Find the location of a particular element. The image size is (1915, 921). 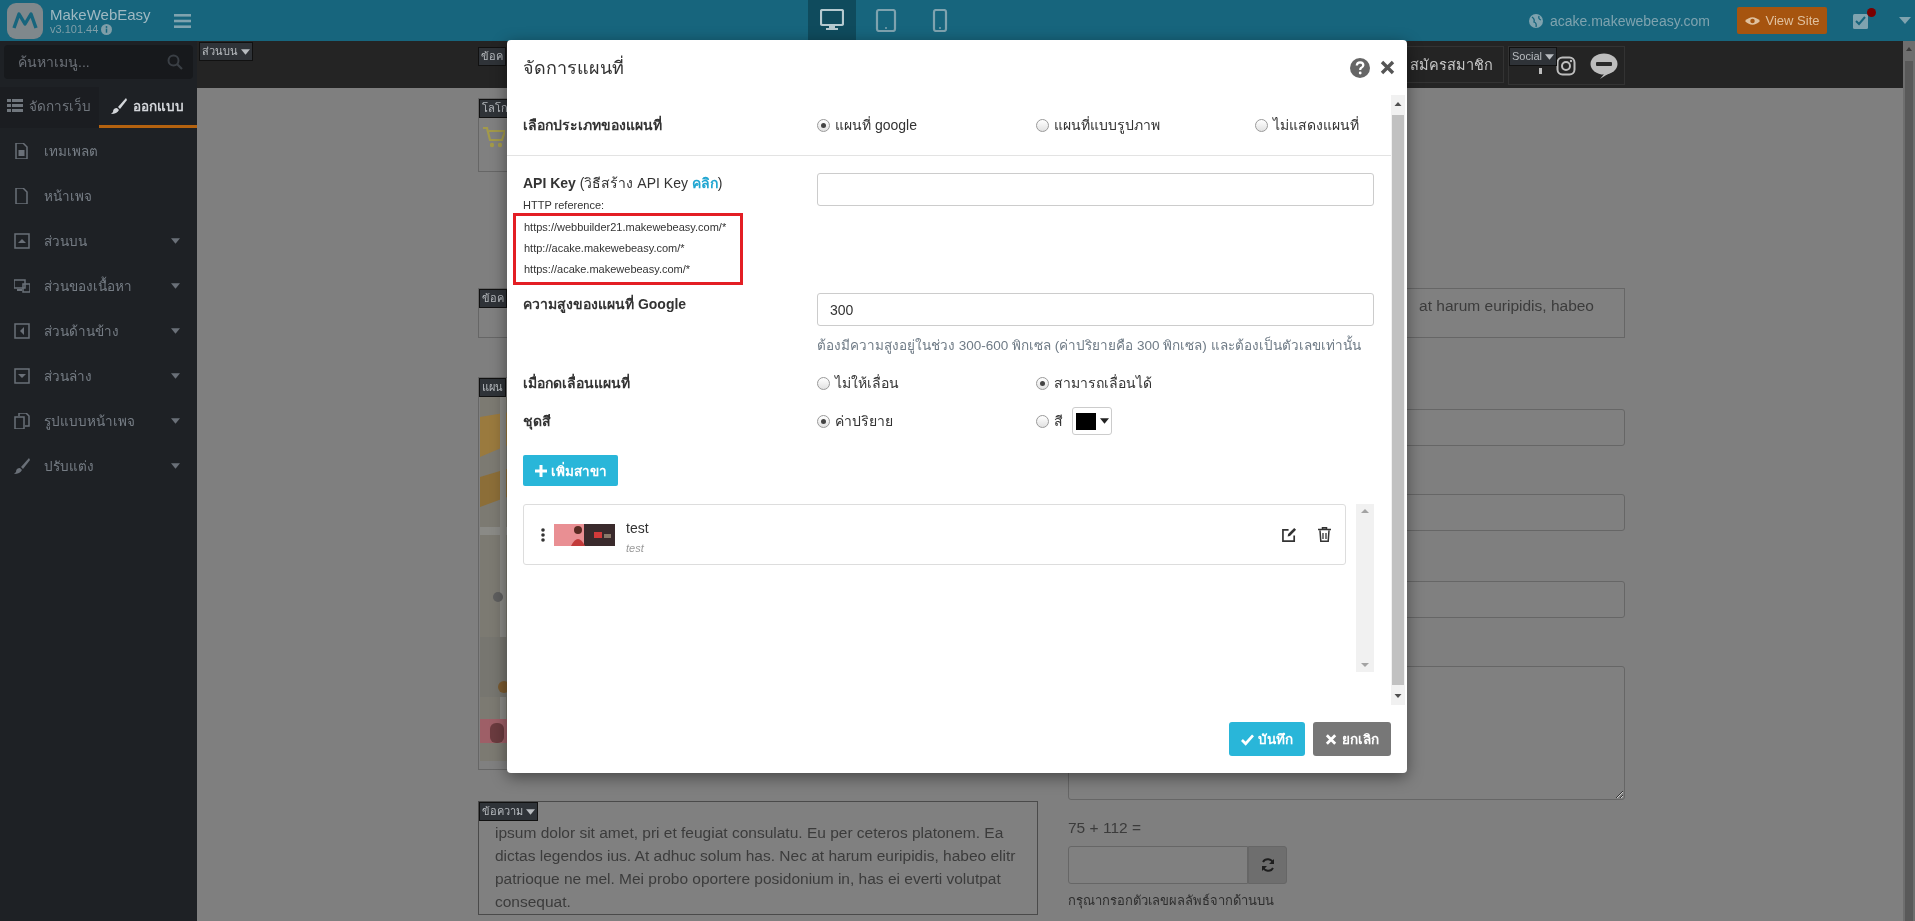

eye-icon is located at coordinates (1752, 20).